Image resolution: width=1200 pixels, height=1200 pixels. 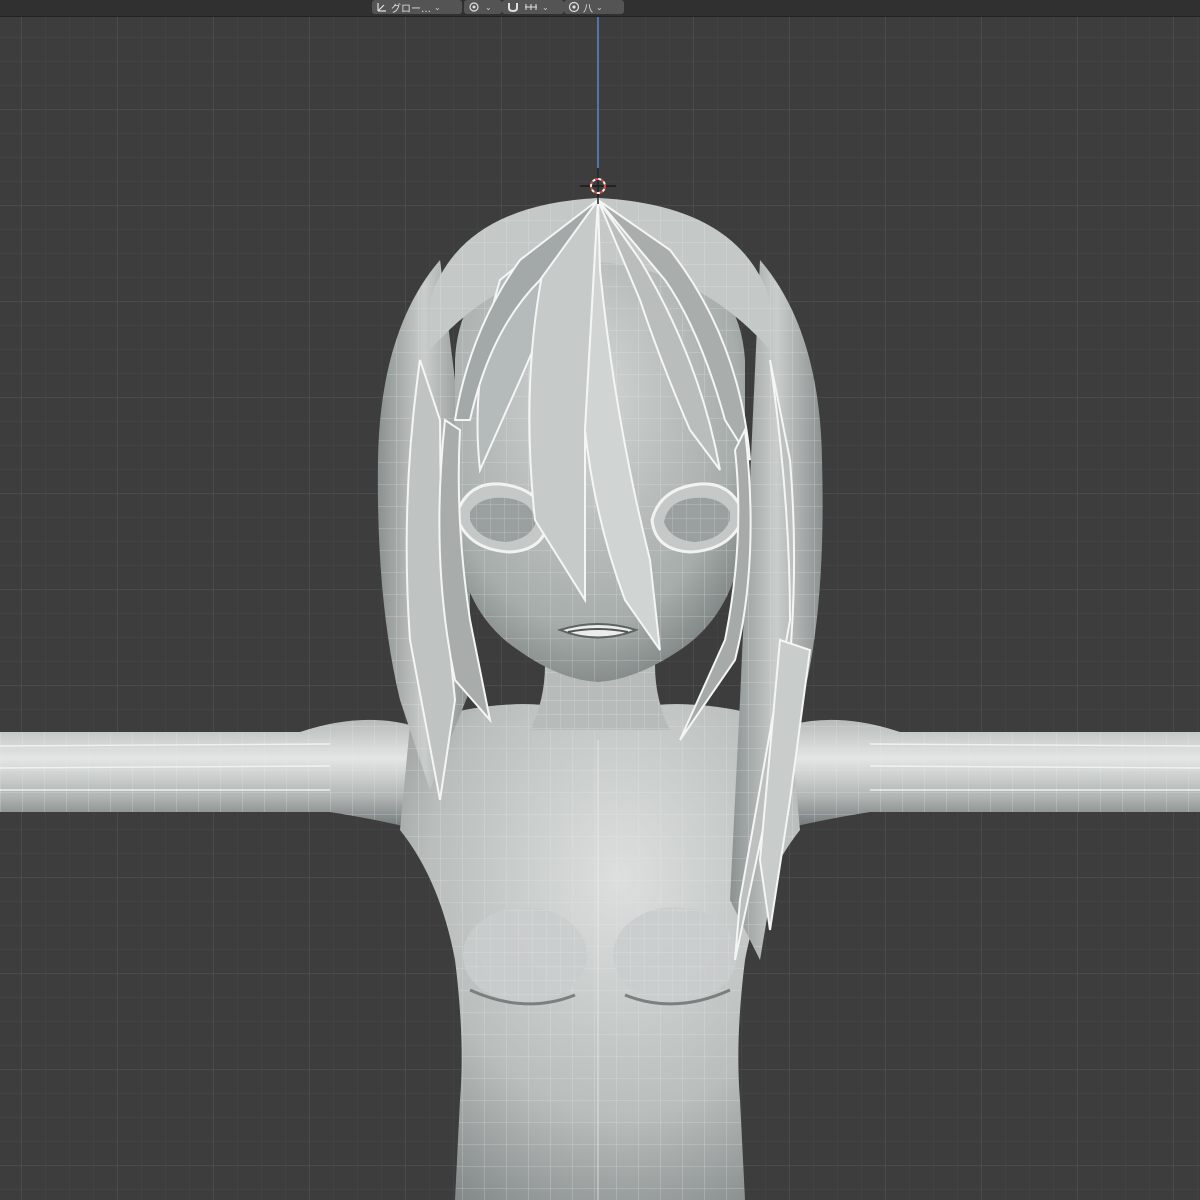 What do you see at coordinates (513, 7) in the screenshot?
I see `snap-magnet-icon` at bounding box center [513, 7].